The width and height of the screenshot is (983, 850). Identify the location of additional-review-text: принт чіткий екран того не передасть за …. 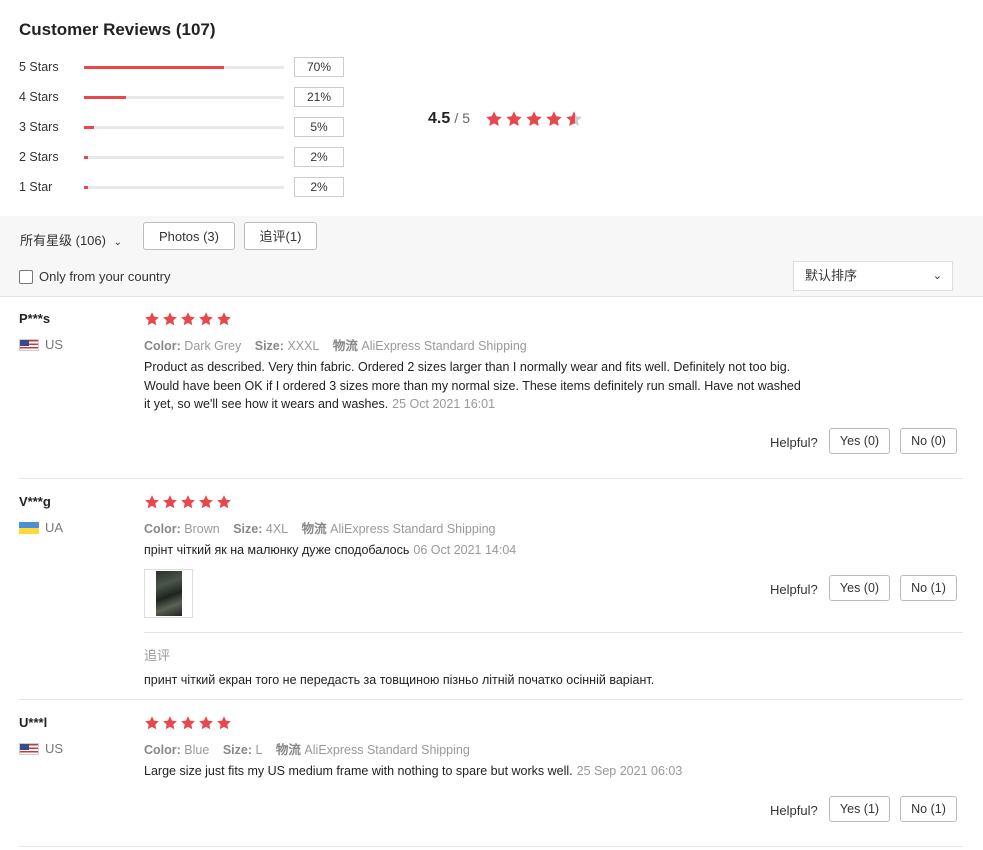
(399, 680).